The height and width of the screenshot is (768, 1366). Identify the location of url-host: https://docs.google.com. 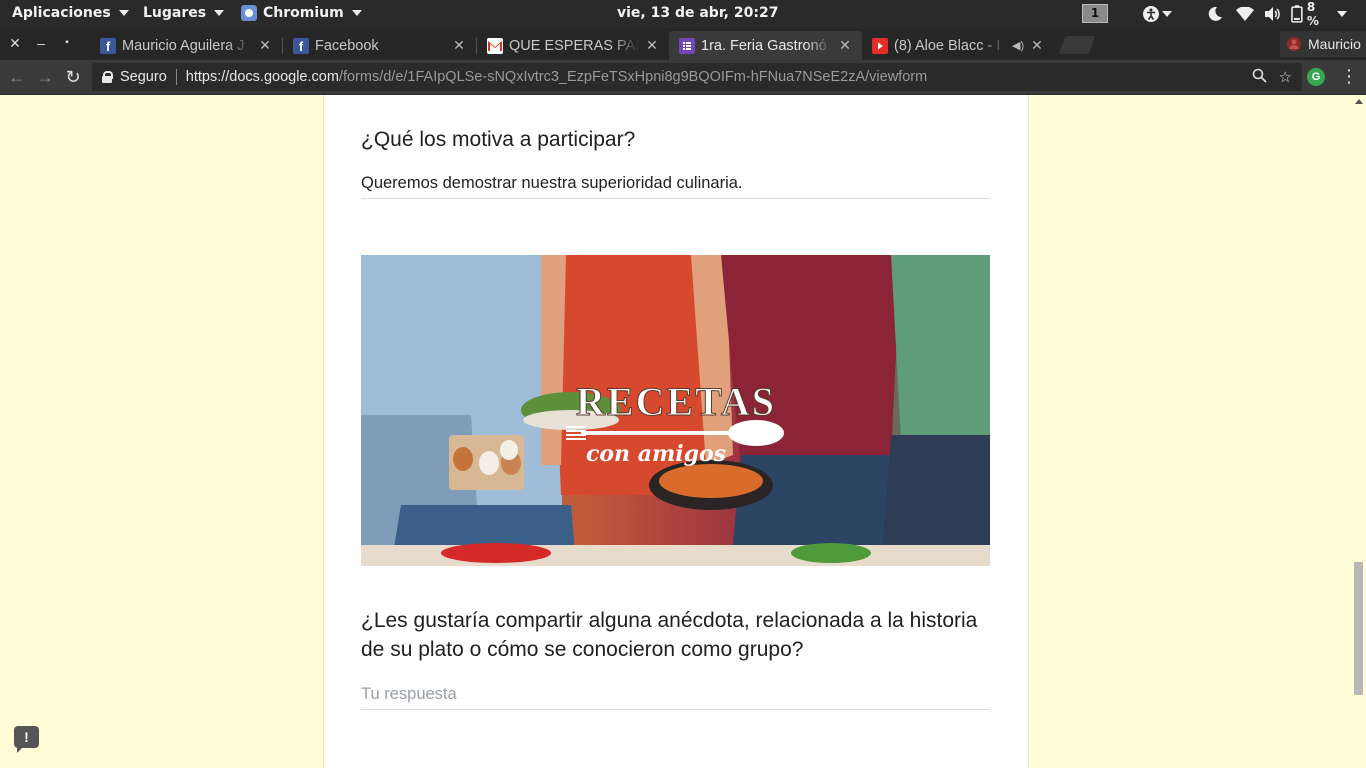
(262, 77).